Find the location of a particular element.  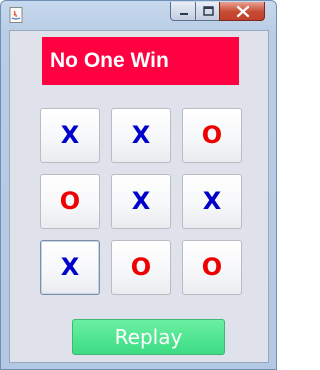

close-icon is located at coordinates (243, 11).